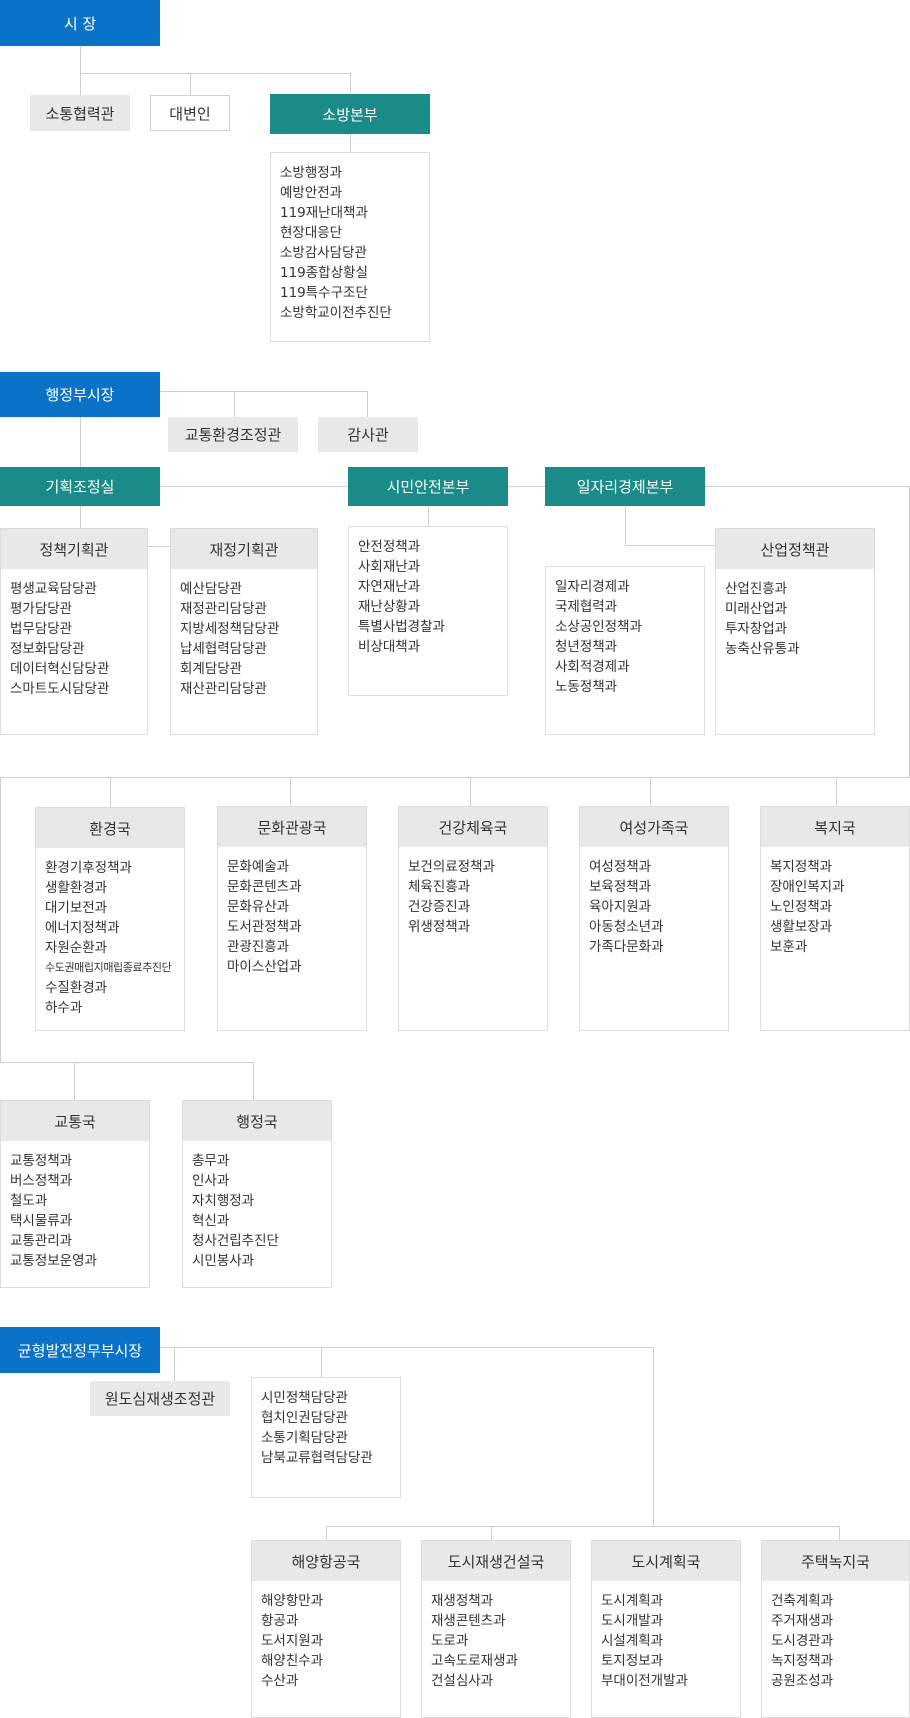 The image size is (910, 1718). What do you see at coordinates (756, 589) in the screenshot?
I see `list-item: 산업진흥과` at bounding box center [756, 589].